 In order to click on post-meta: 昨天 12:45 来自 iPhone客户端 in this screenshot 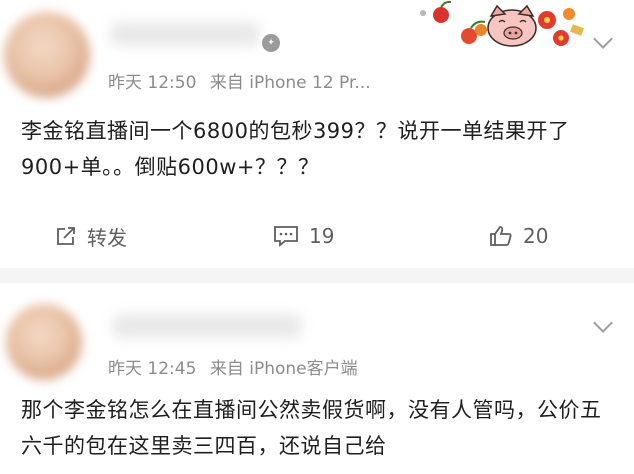, I will do `click(233, 366)`.